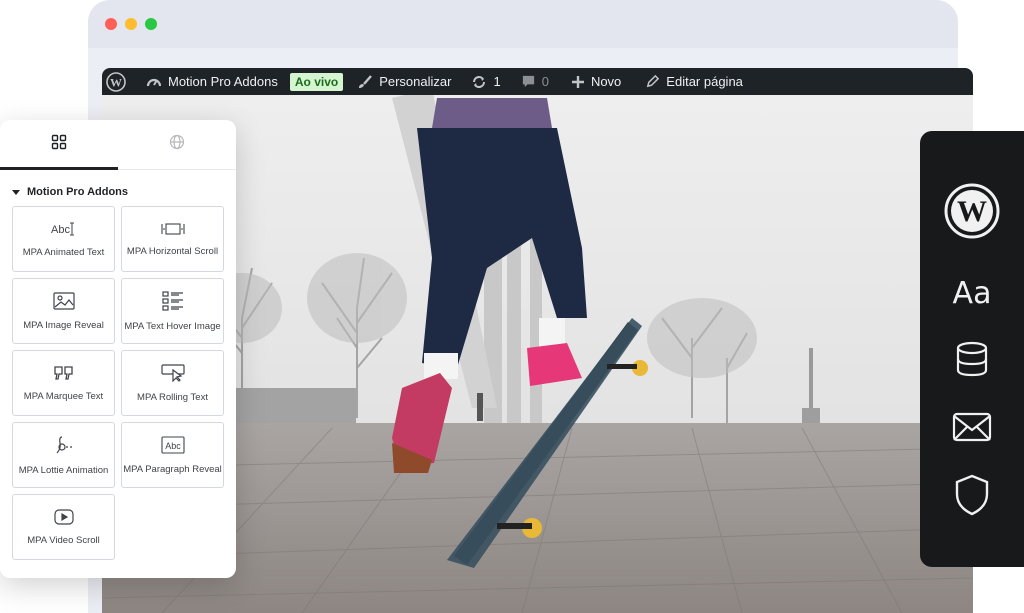 This screenshot has width=1024, height=613. Describe the element at coordinates (172, 326) in the screenshot. I see `widget-label: MPA Text Hover Image` at that location.